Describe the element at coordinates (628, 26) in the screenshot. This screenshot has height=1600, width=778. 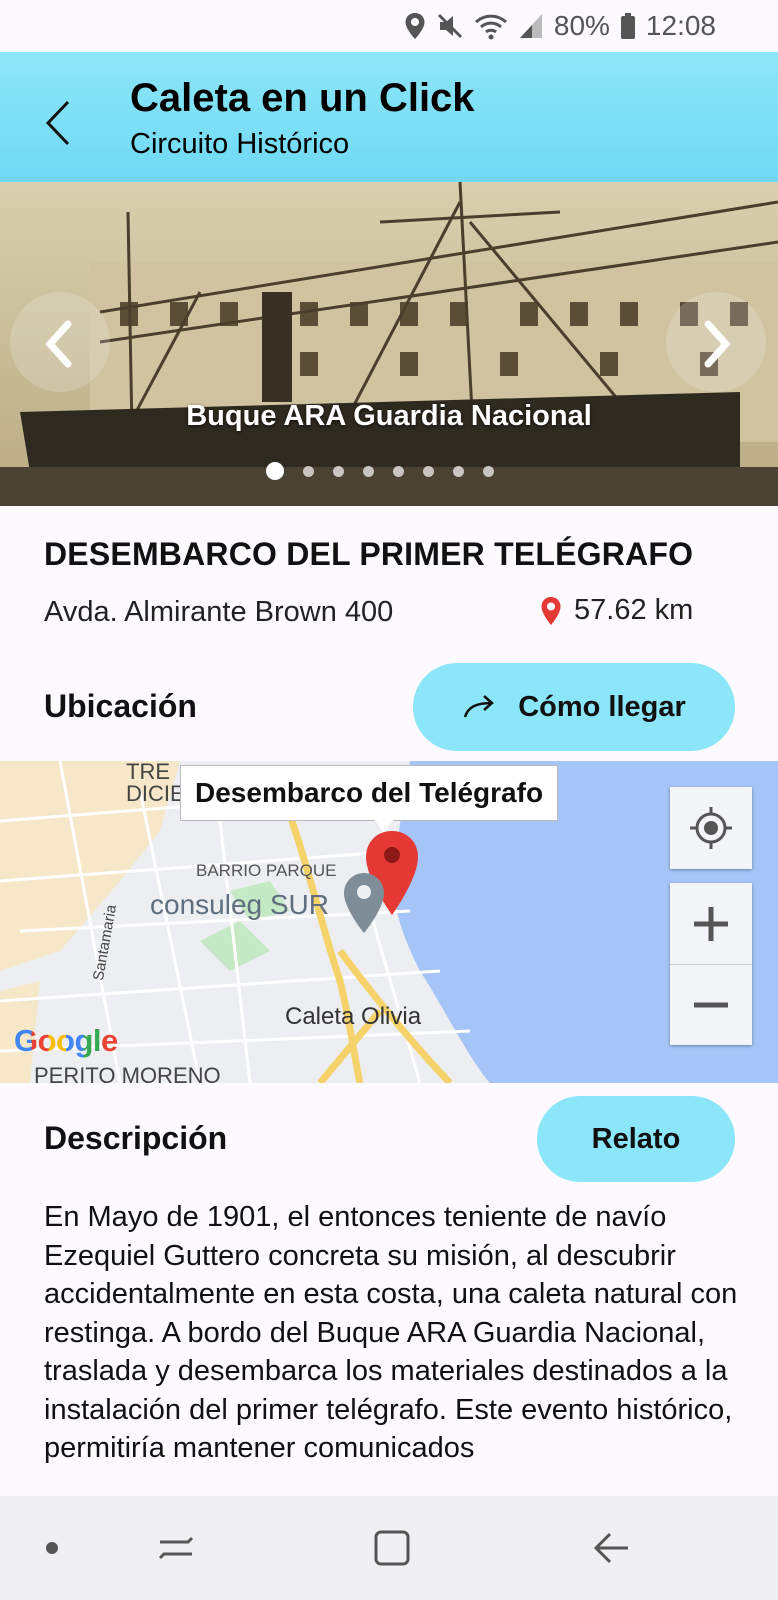
I see `battery-icon` at that location.